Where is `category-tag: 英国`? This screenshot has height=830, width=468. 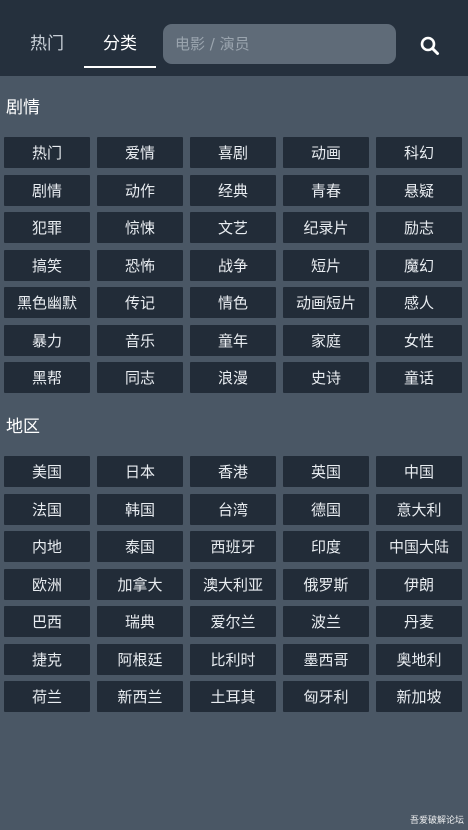
category-tag: 英国 is located at coordinates (326, 471).